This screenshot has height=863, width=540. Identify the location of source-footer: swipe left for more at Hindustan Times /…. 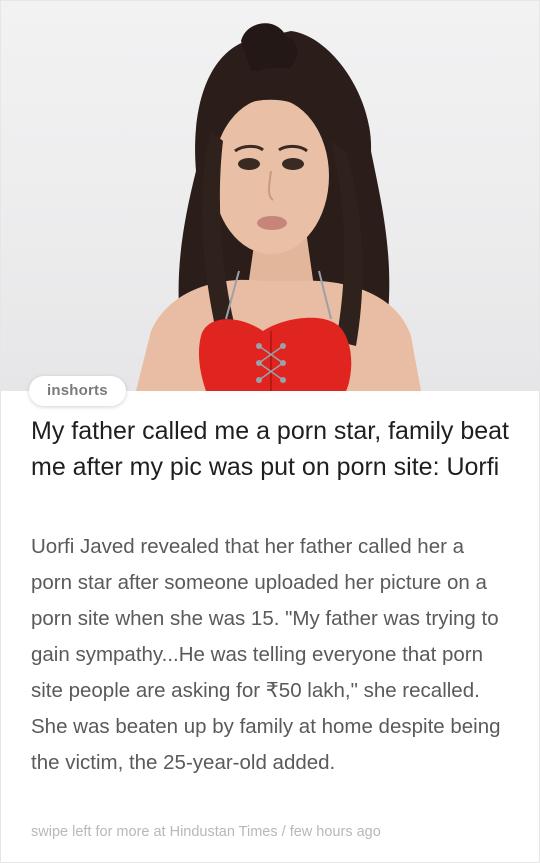
(276, 832).